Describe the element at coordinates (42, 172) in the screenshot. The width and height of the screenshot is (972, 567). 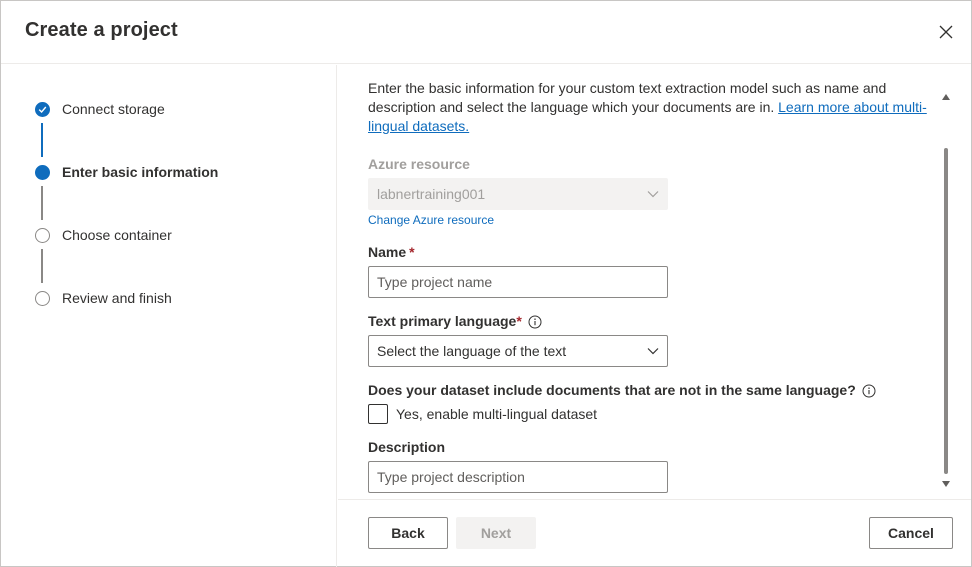
I see `step-current-icon` at that location.